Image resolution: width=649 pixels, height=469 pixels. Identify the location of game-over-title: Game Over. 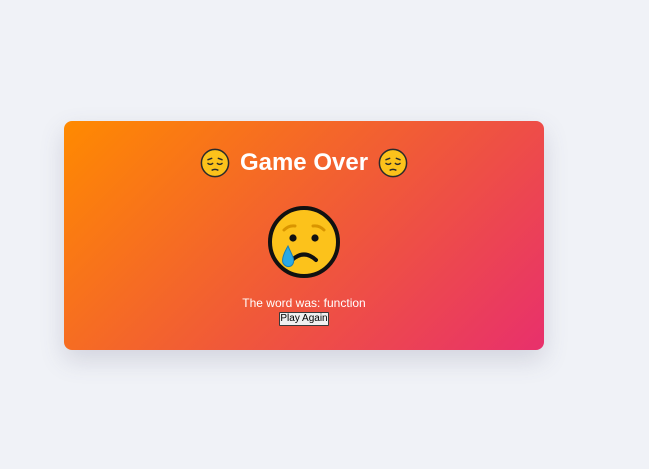
(304, 162).